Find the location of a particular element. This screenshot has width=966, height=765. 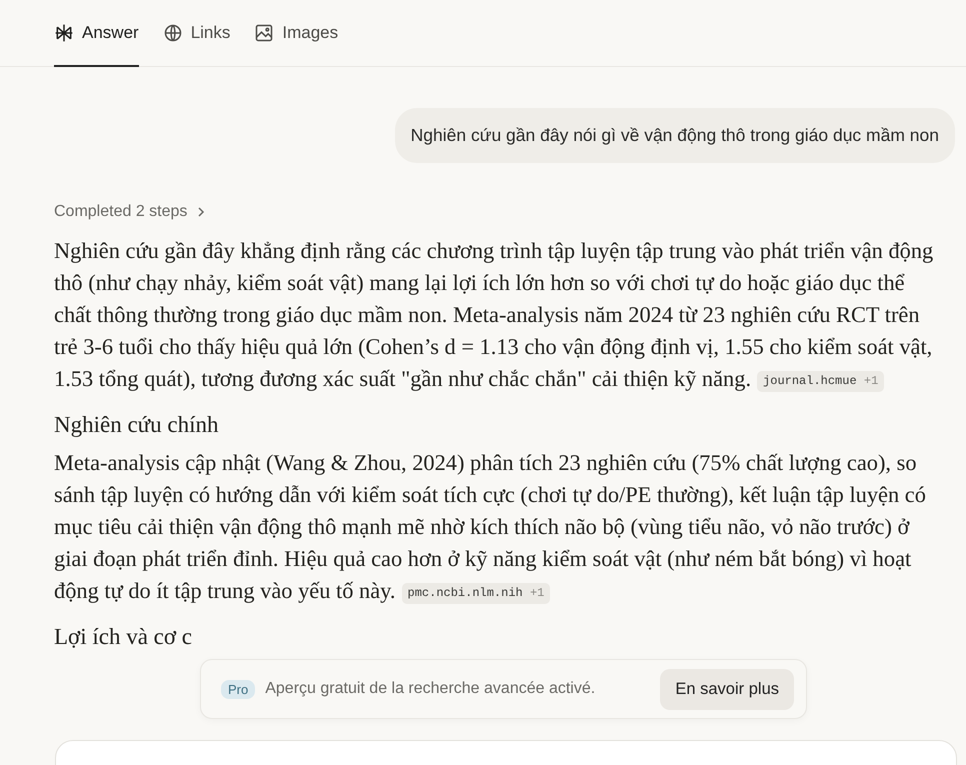

section-heading: Lợi ích và cơ c is located at coordinates (123, 637).